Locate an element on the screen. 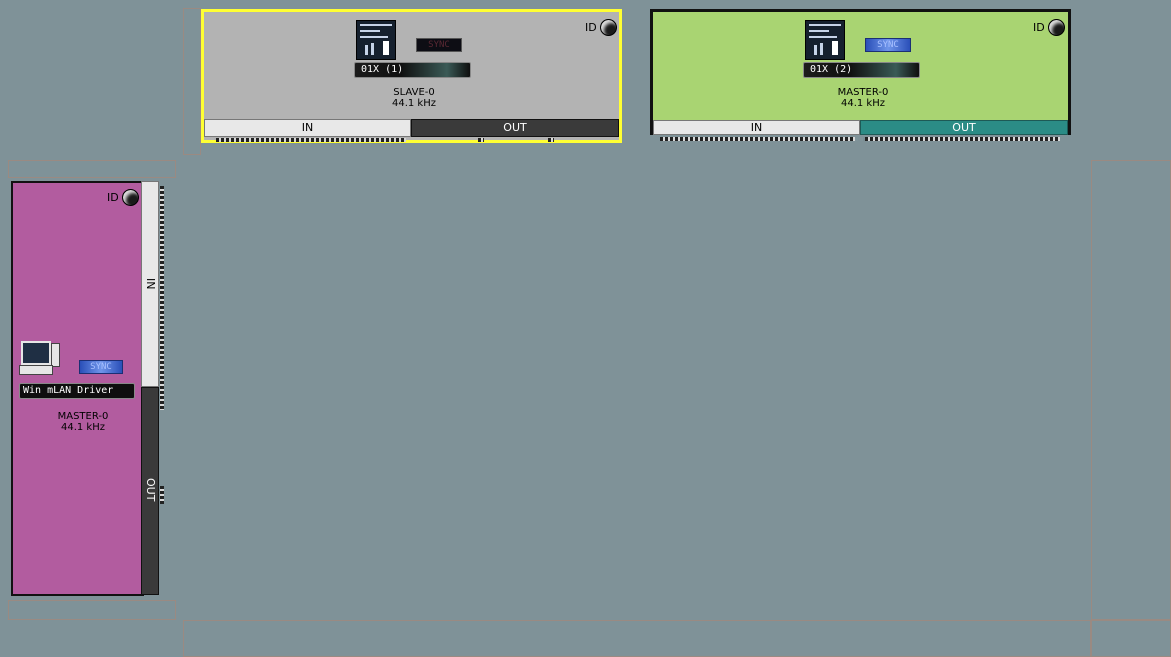 The height and width of the screenshot is (657, 1171). right-drop-zone is located at coordinates (1131, 390).